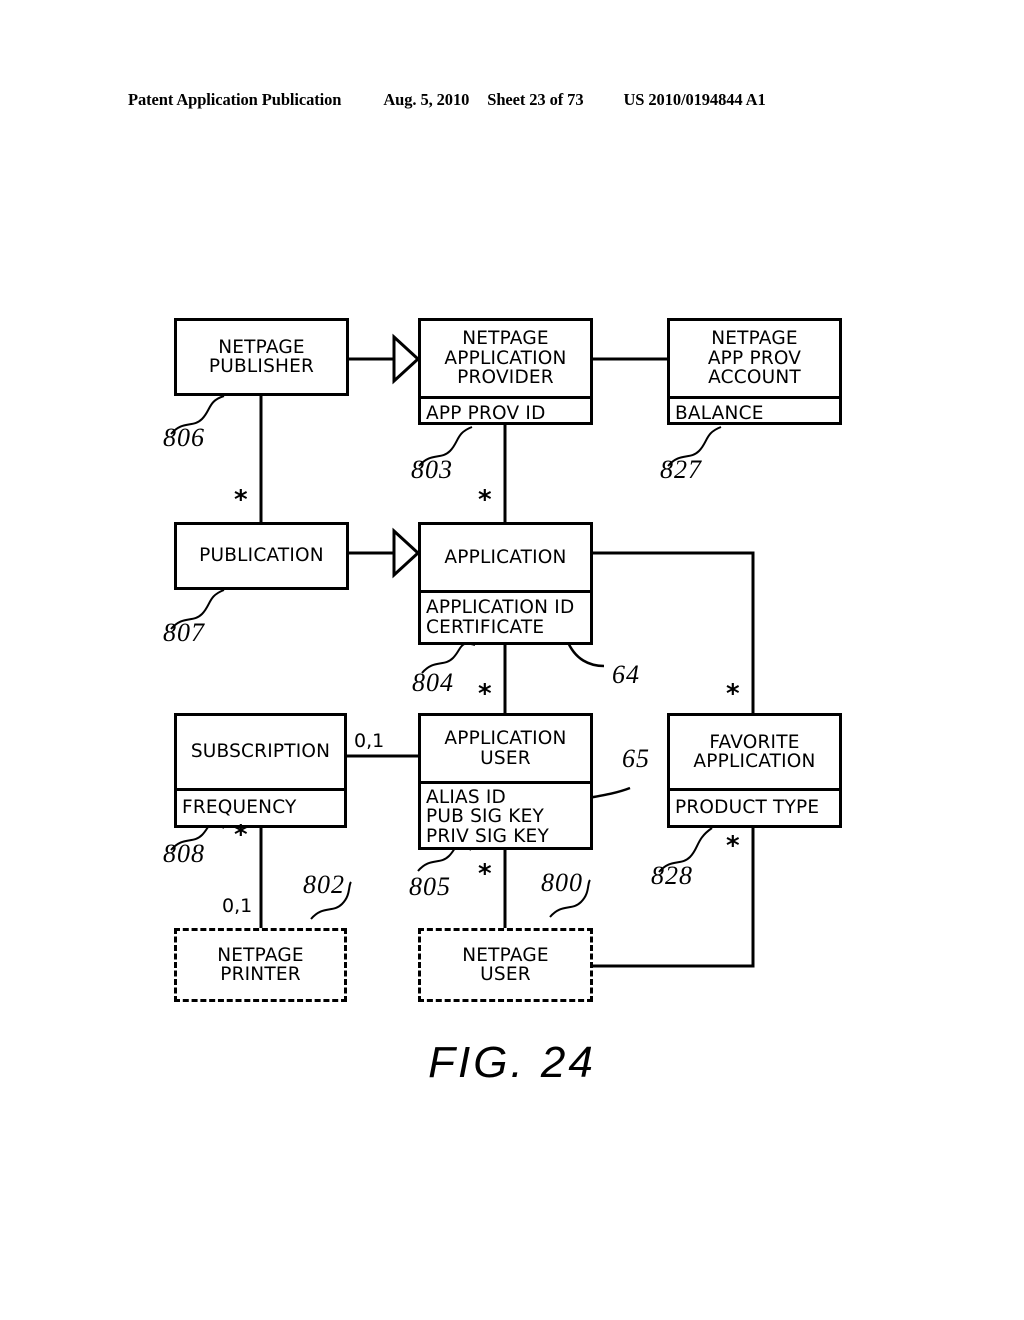 This screenshot has height=1320, width=1024. What do you see at coordinates (241, 500) in the screenshot?
I see `multiplicity-publisher-publication: *` at bounding box center [241, 500].